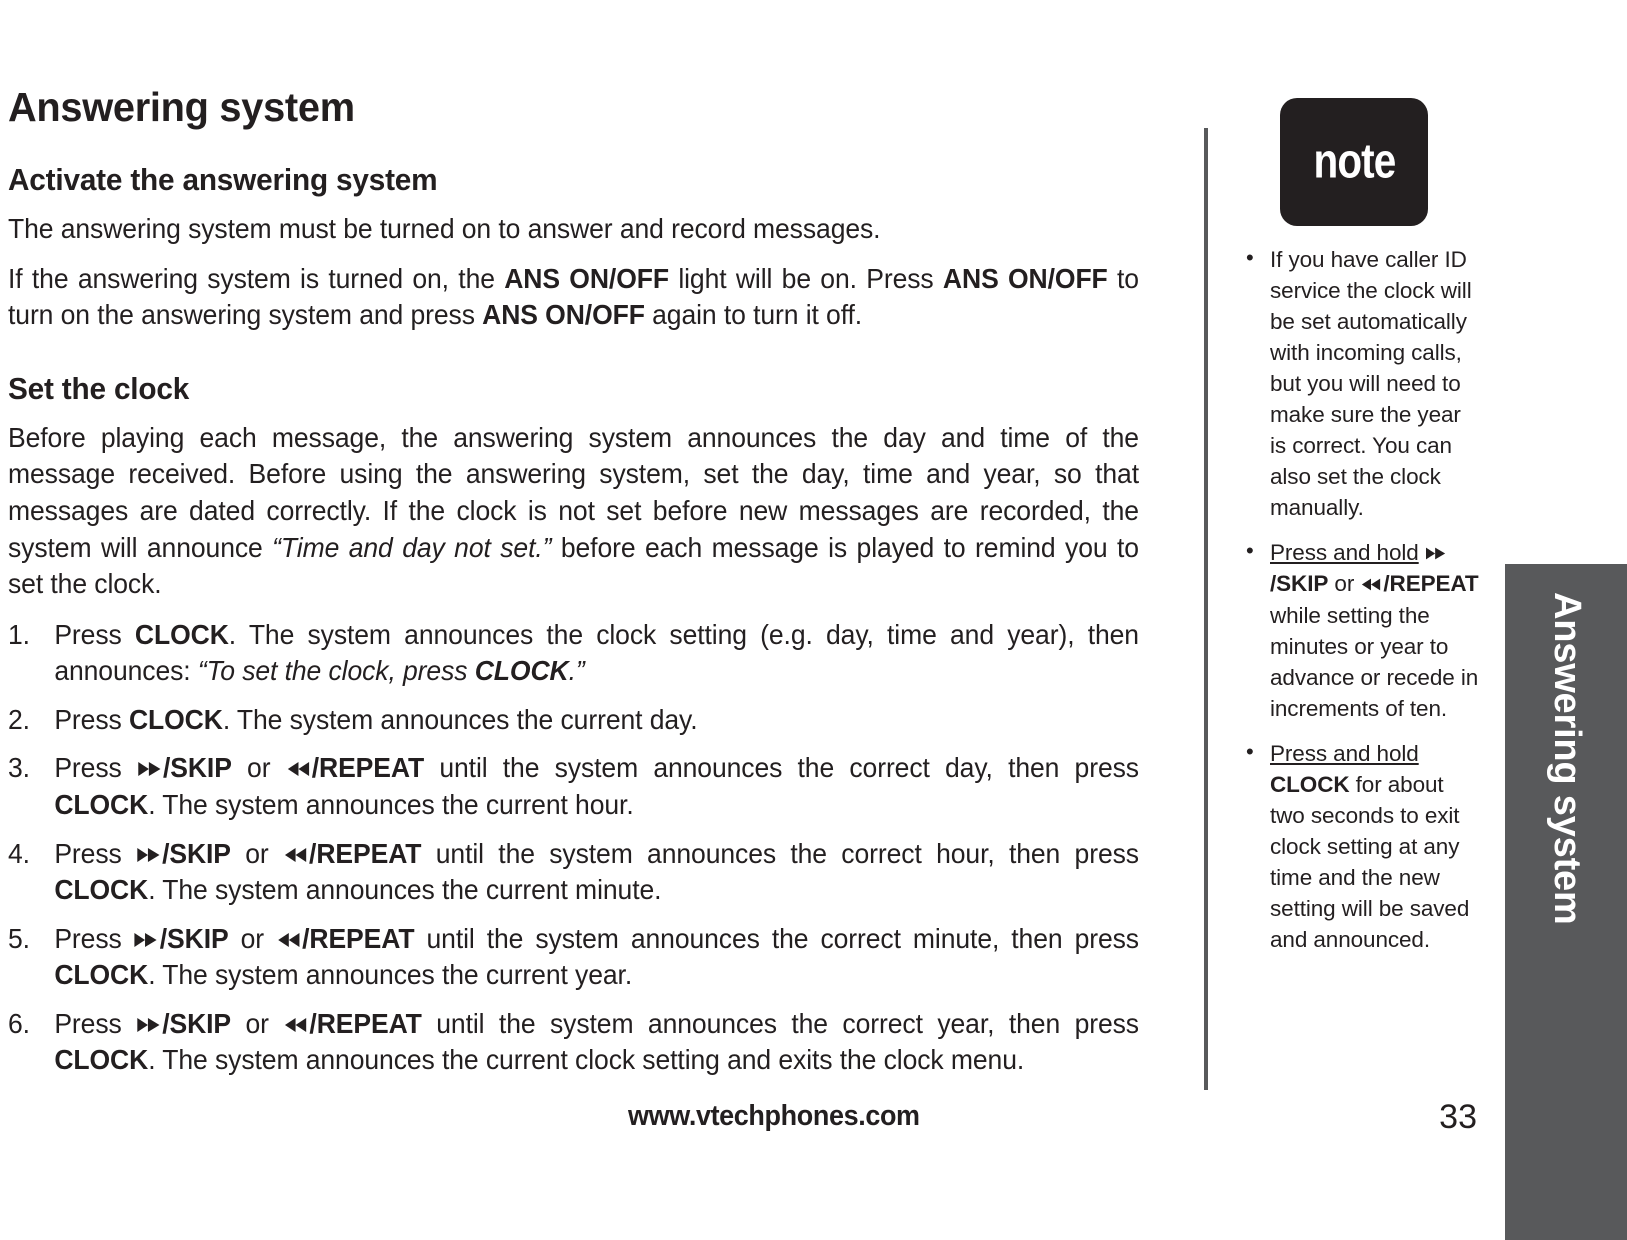 This screenshot has height=1240, width=1627. I want to click on text-run: again to turn it off., so click(753, 315).